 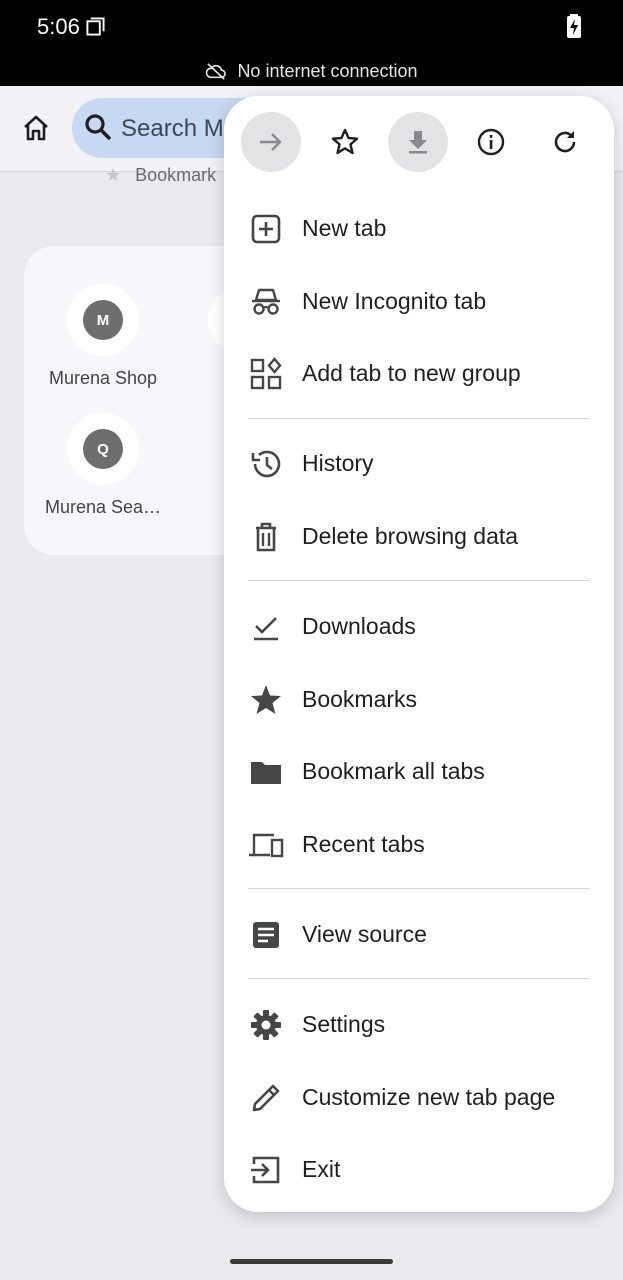 I want to click on menu-item-label: Downloads, so click(x=359, y=626).